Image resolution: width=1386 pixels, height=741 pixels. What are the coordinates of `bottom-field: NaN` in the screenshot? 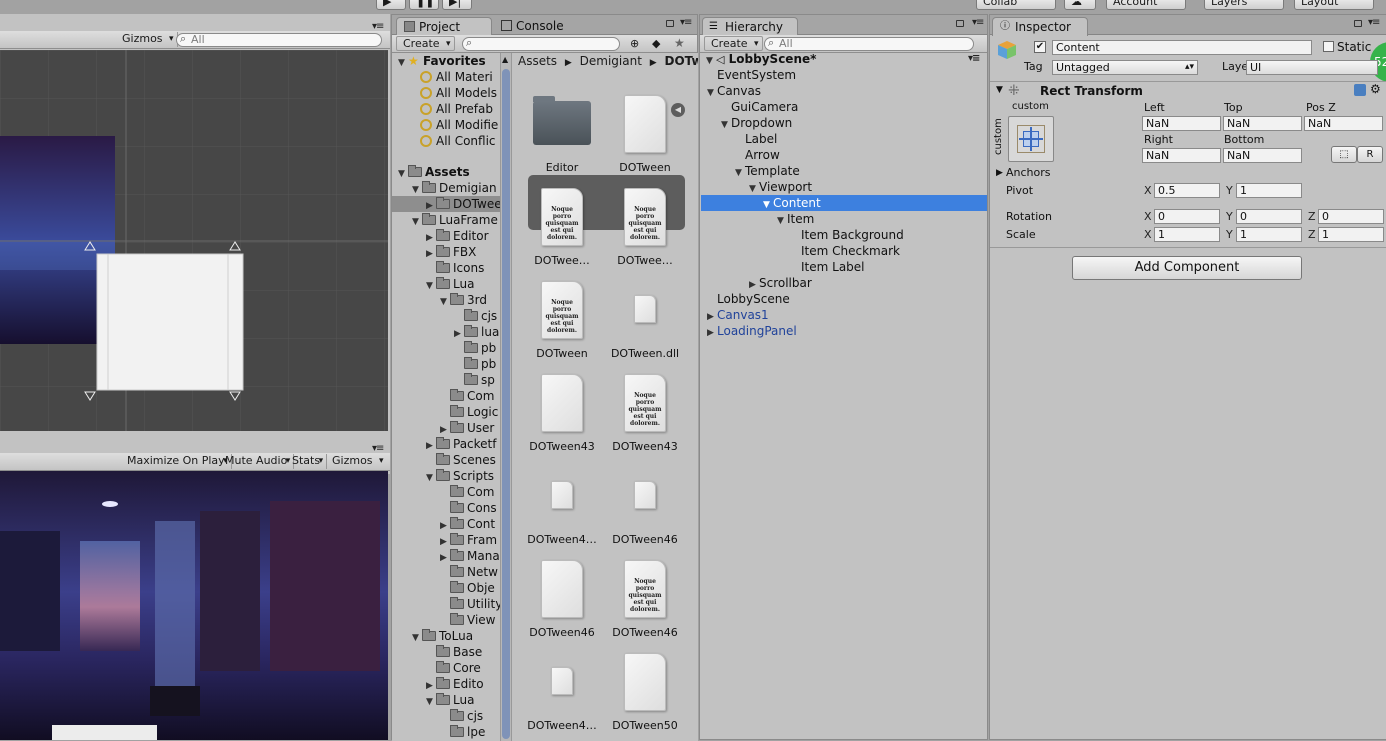 It's located at (1262, 155).